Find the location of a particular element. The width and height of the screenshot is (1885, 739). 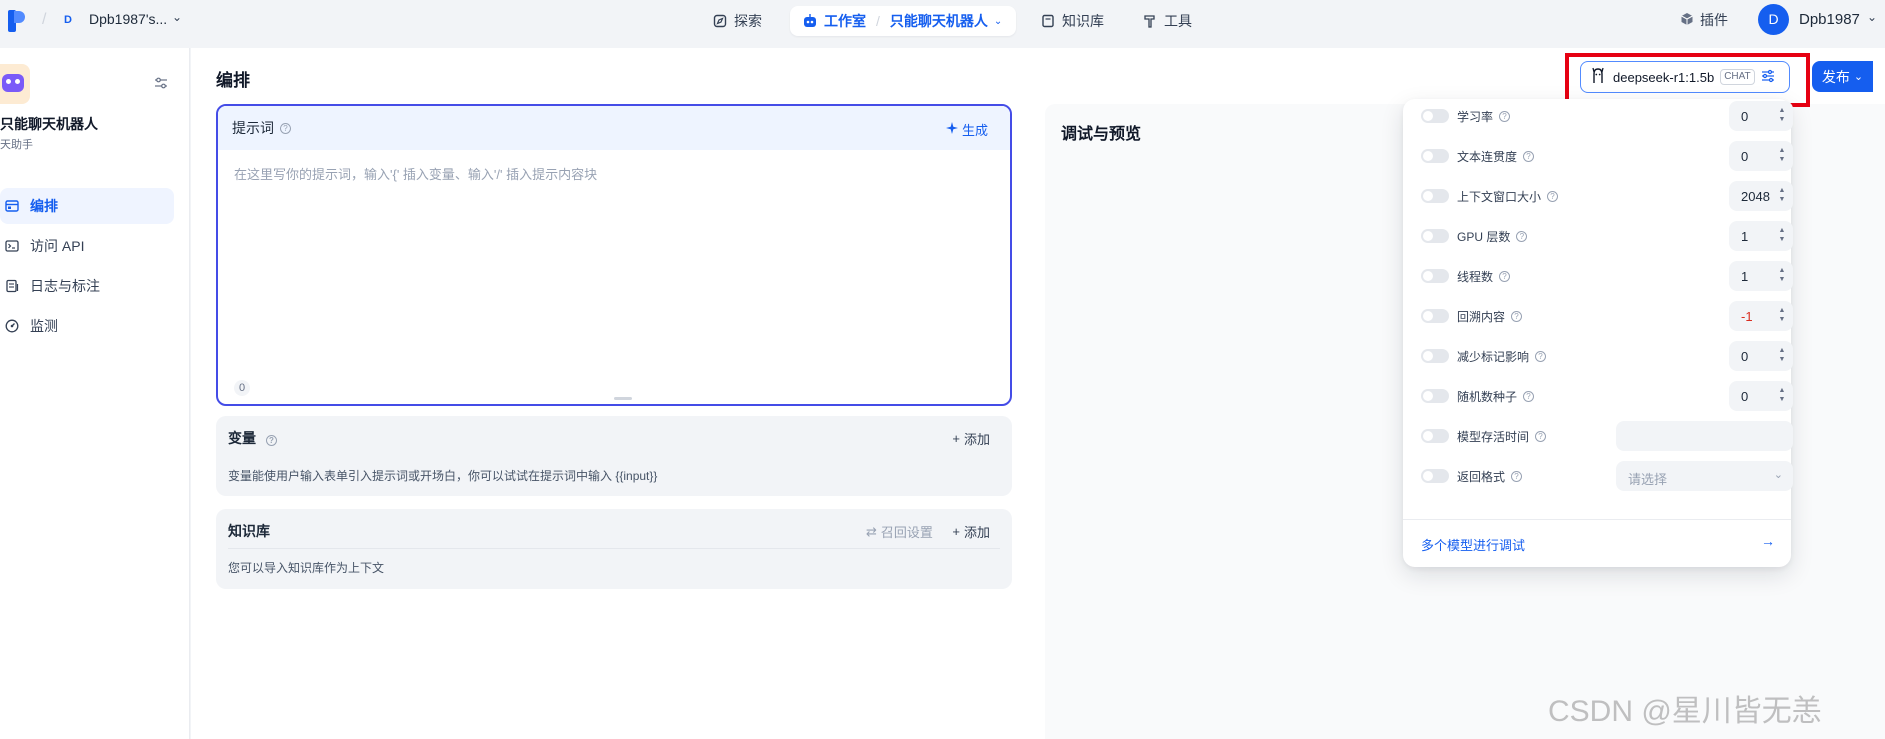

param-number-input: -1 ▲ ▼ is located at coordinates (1761, 316).